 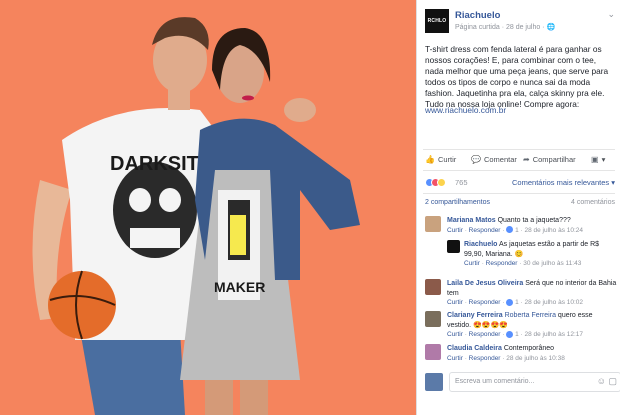 I want to click on share-label: Compartilhar, so click(x=554, y=159).